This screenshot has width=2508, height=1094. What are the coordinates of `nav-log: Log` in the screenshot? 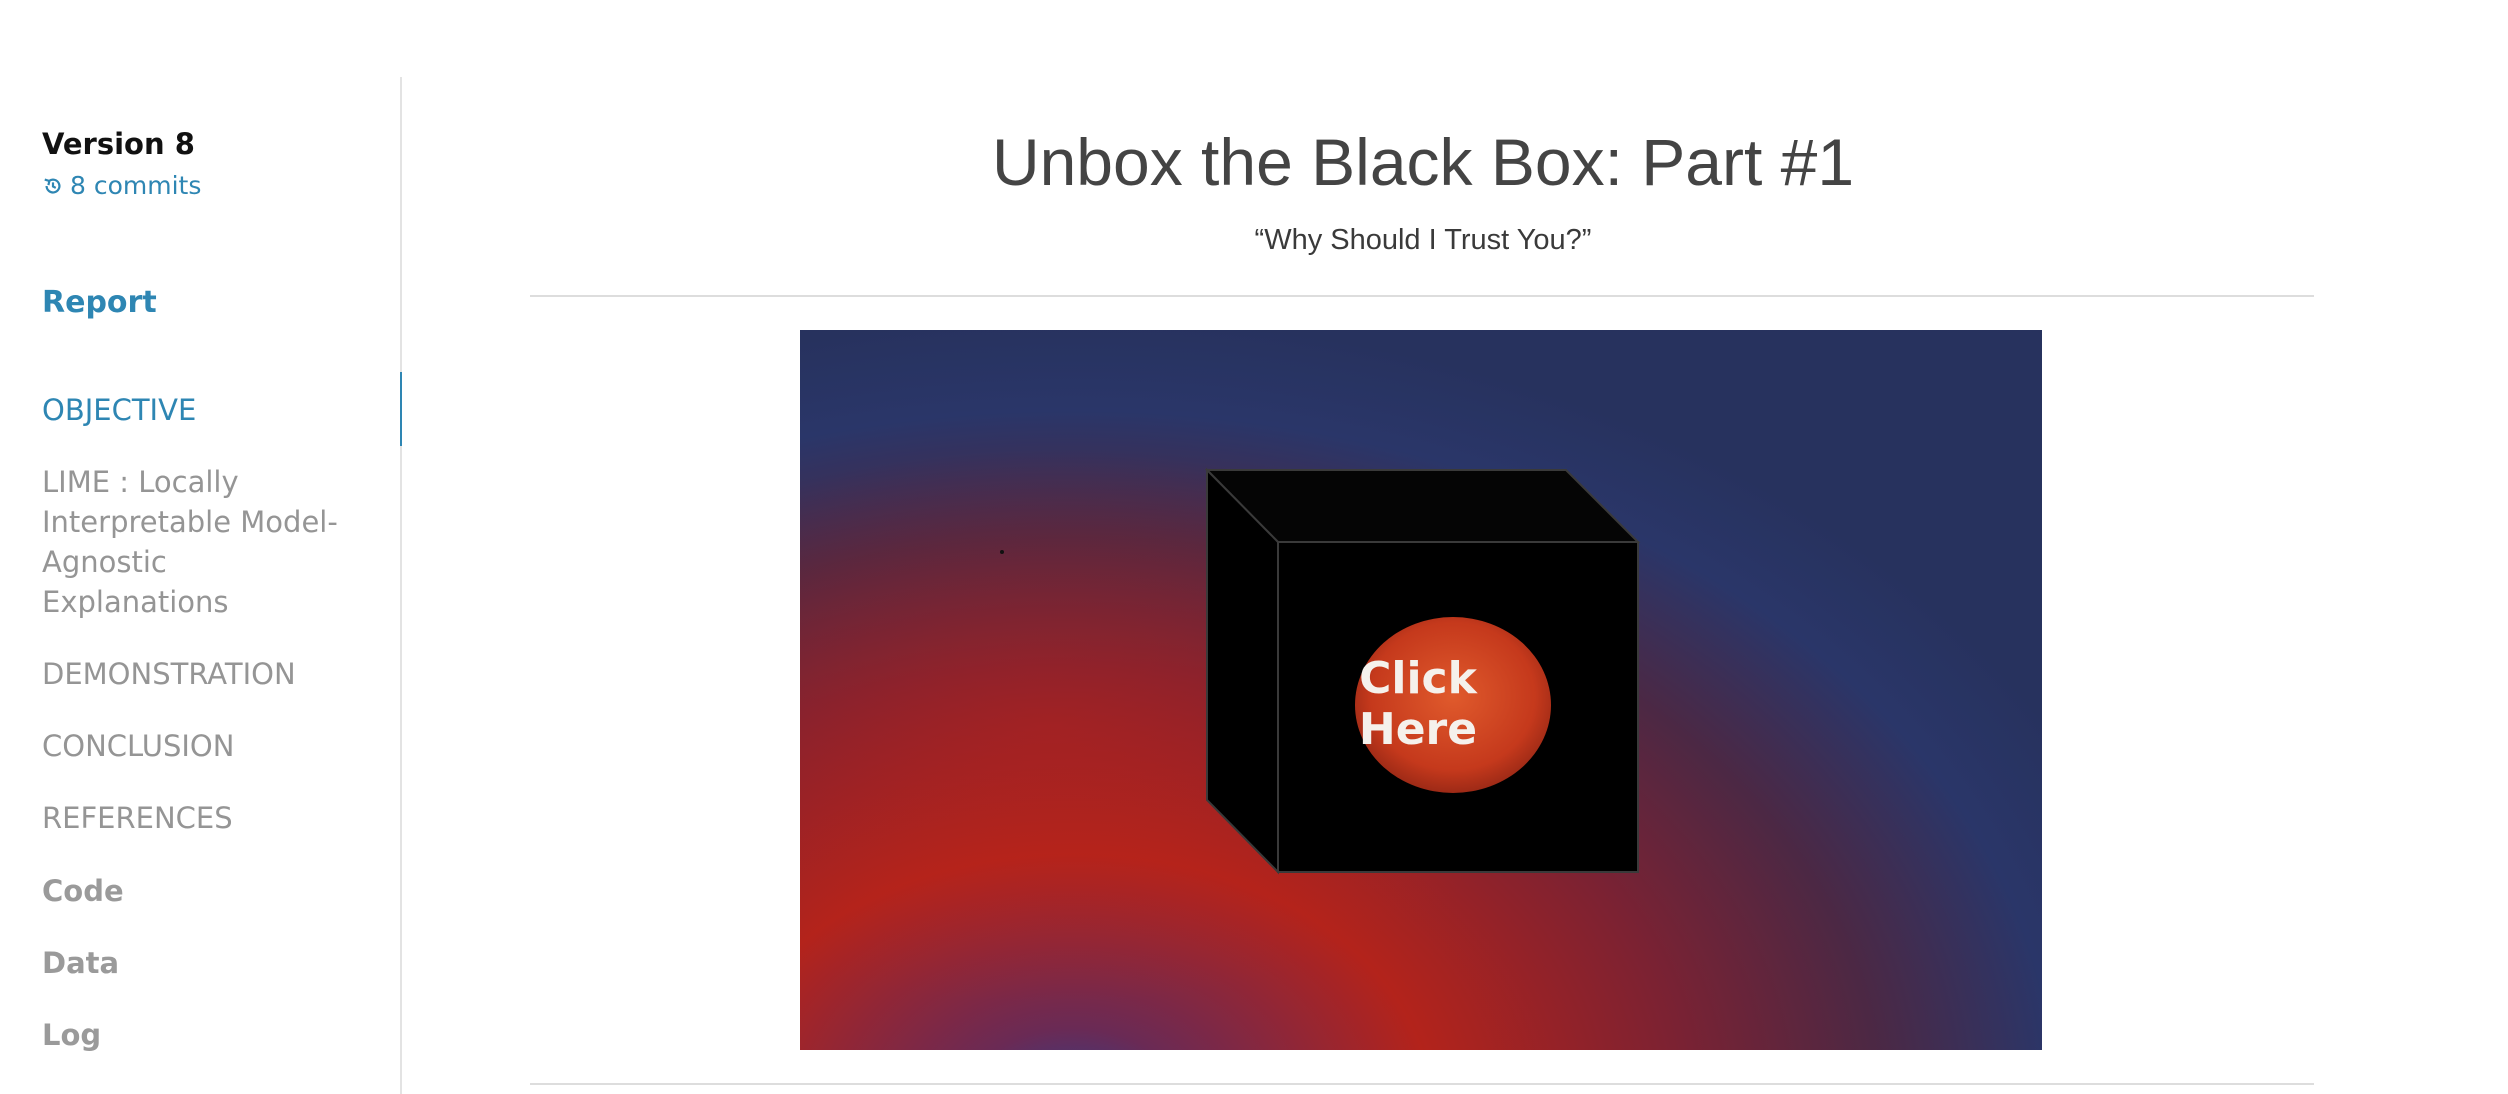 It's located at (83, 1038).